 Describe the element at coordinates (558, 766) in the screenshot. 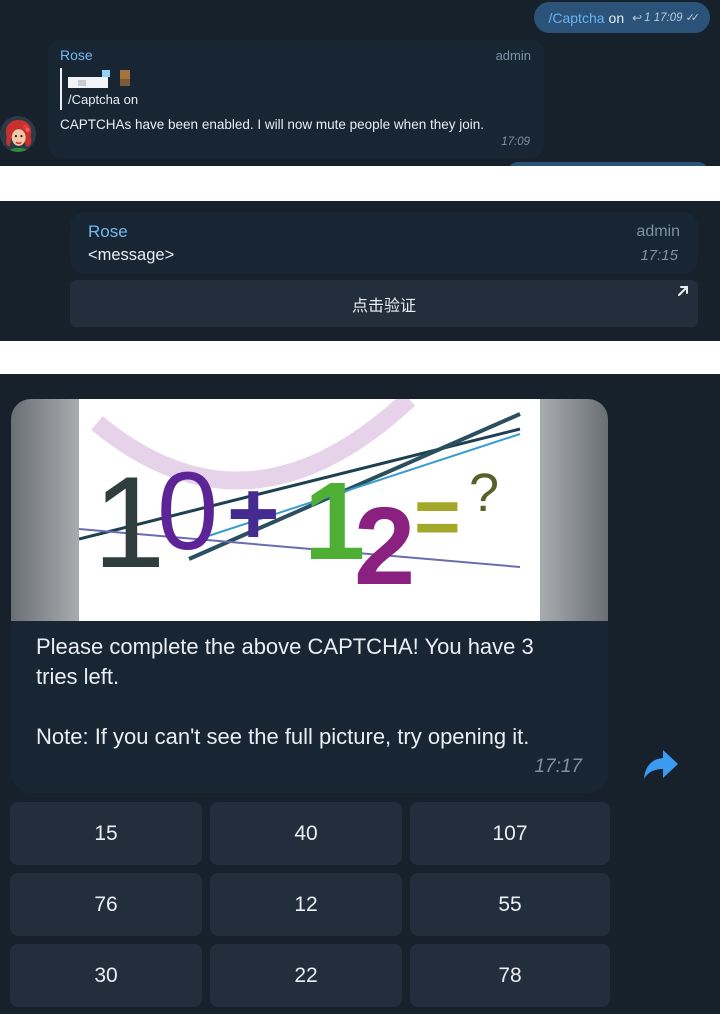

I see `message-time: 17:17` at that location.